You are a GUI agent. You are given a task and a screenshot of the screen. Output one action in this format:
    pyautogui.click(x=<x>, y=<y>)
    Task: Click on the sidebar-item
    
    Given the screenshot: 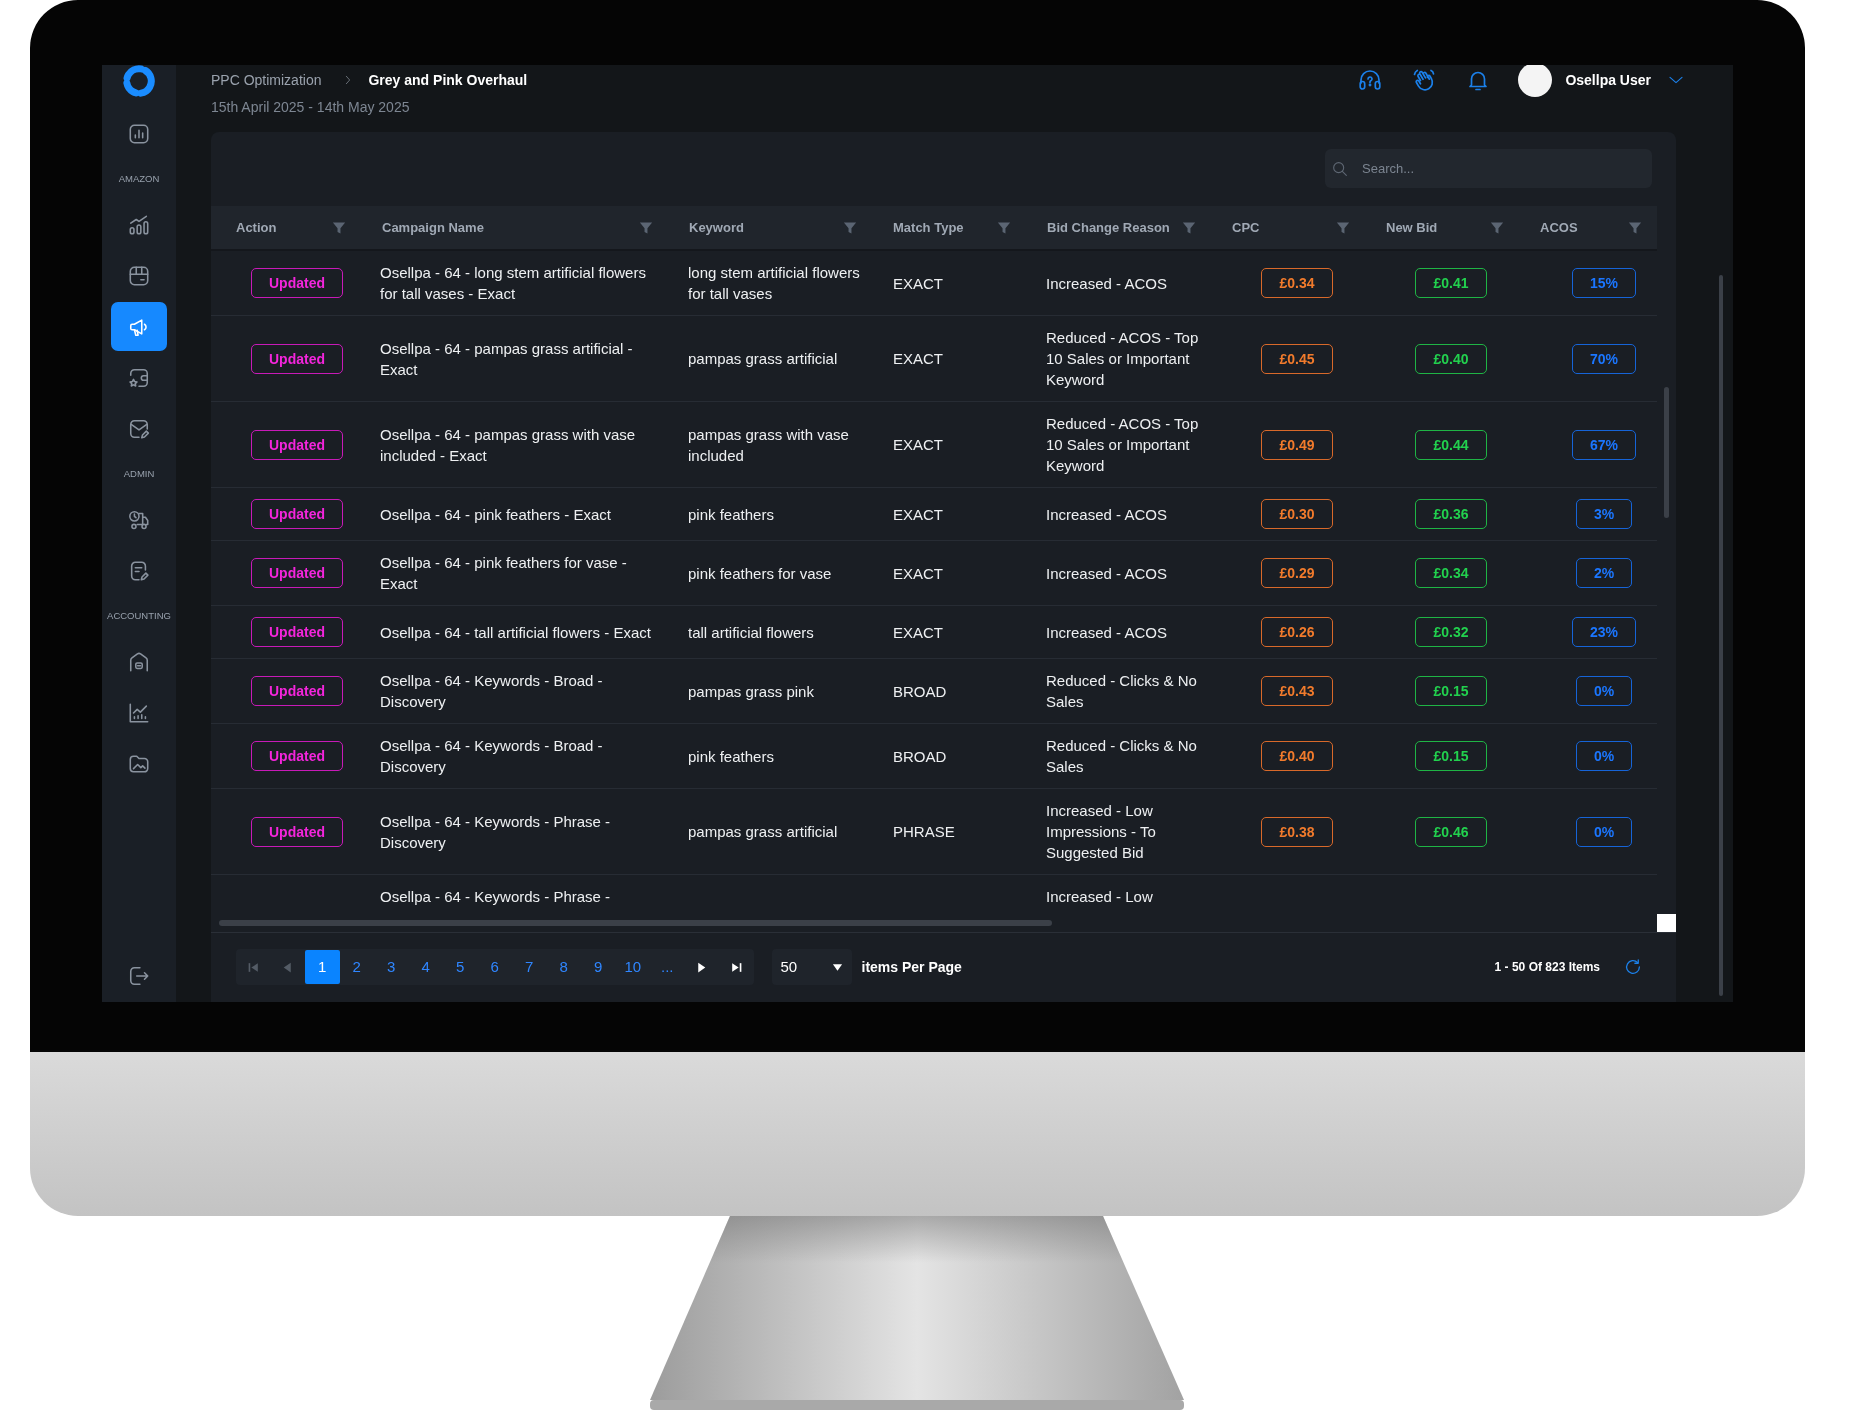 What is the action you would take?
    pyautogui.click(x=139, y=326)
    